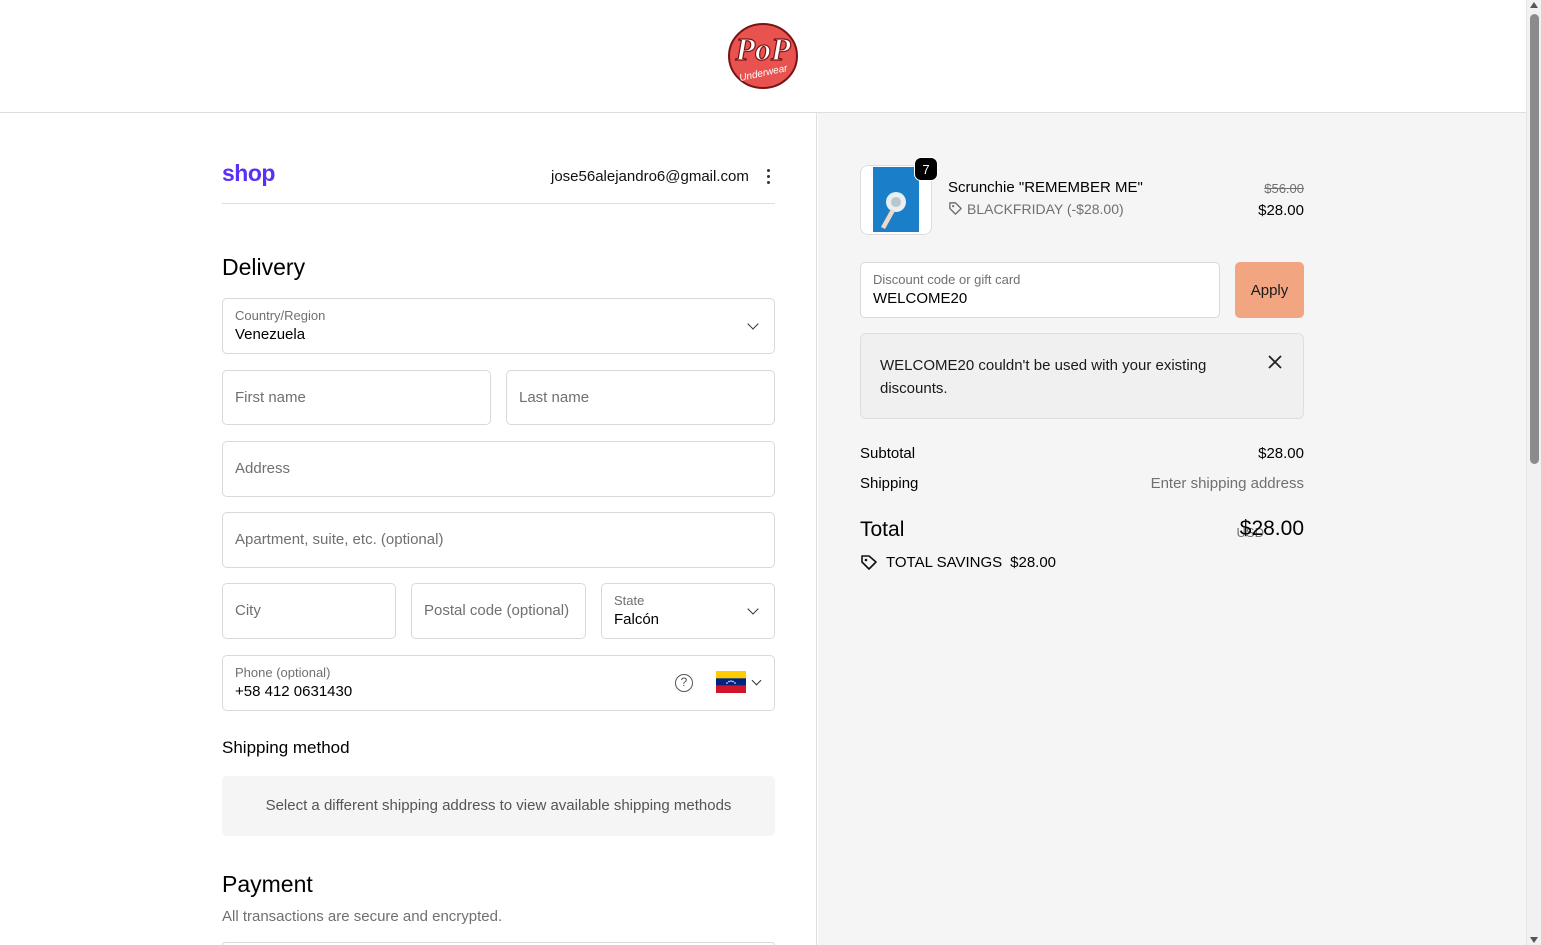 The height and width of the screenshot is (945, 1541). What do you see at coordinates (637, 619) in the screenshot?
I see `state-value: Falcón` at bounding box center [637, 619].